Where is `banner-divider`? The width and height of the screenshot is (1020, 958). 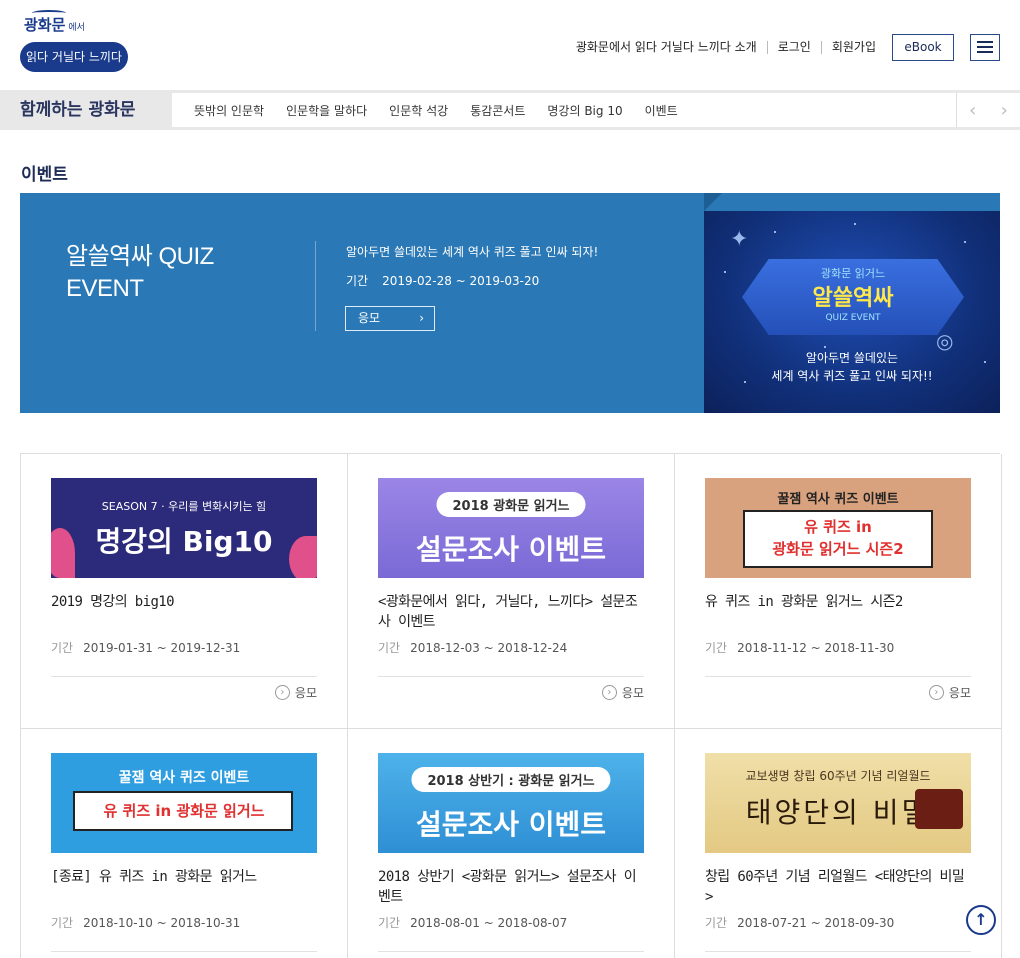 banner-divider is located at coordinates (315, 286).